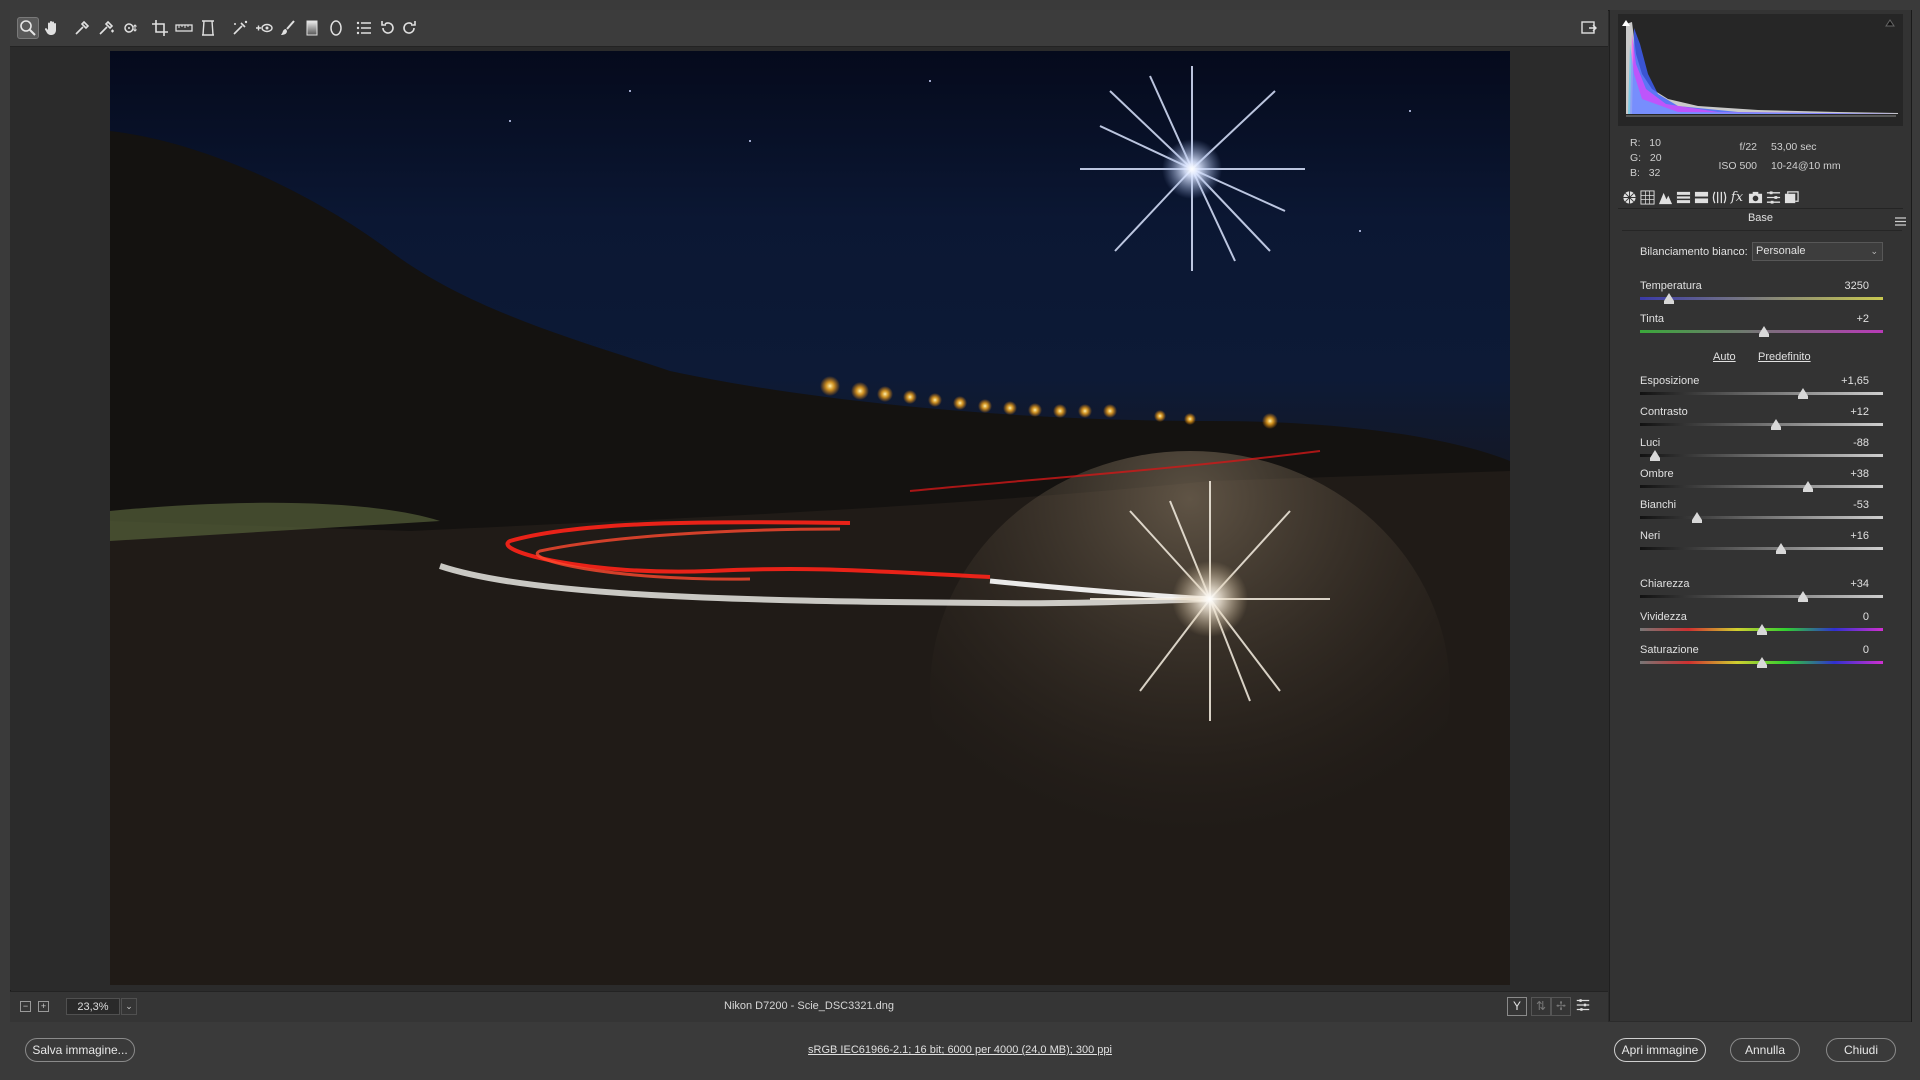 The image size is (1920, 1080). I want to click on lens-corrections-tab-icon, so click(1719, 197).